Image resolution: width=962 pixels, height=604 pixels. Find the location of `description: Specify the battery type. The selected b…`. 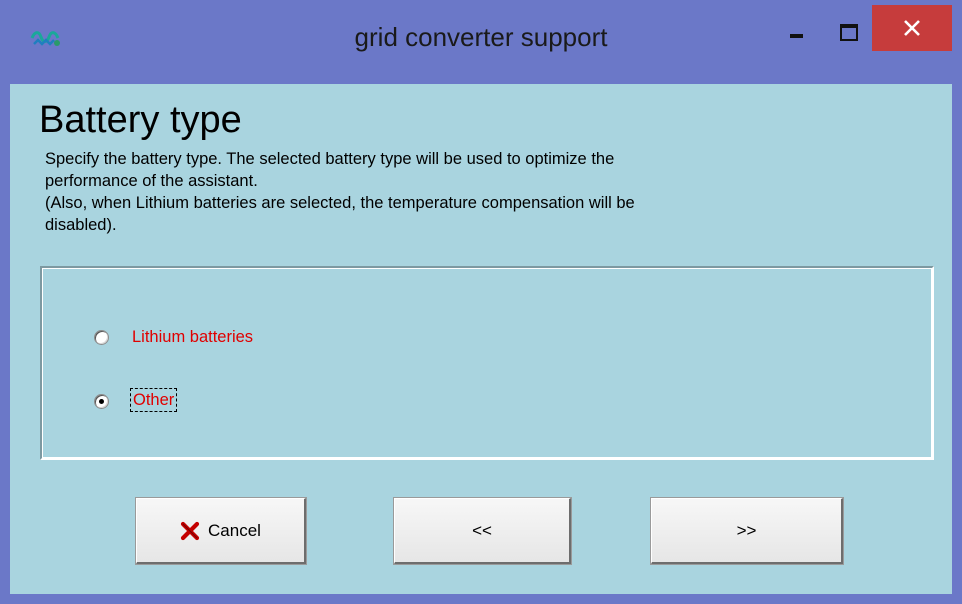

description: Specify the battery type. The selected b… is located at coordinates (475, 192).